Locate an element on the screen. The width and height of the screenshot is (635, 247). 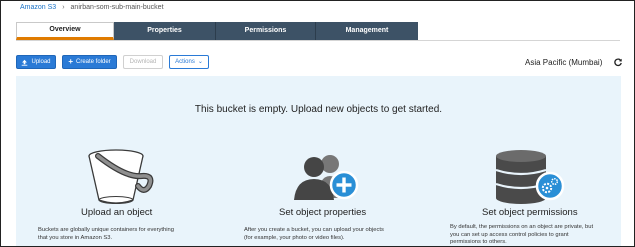
breadcrumb-amazon-s3-link: Amazon S3 is located at coordinates (38, 7).